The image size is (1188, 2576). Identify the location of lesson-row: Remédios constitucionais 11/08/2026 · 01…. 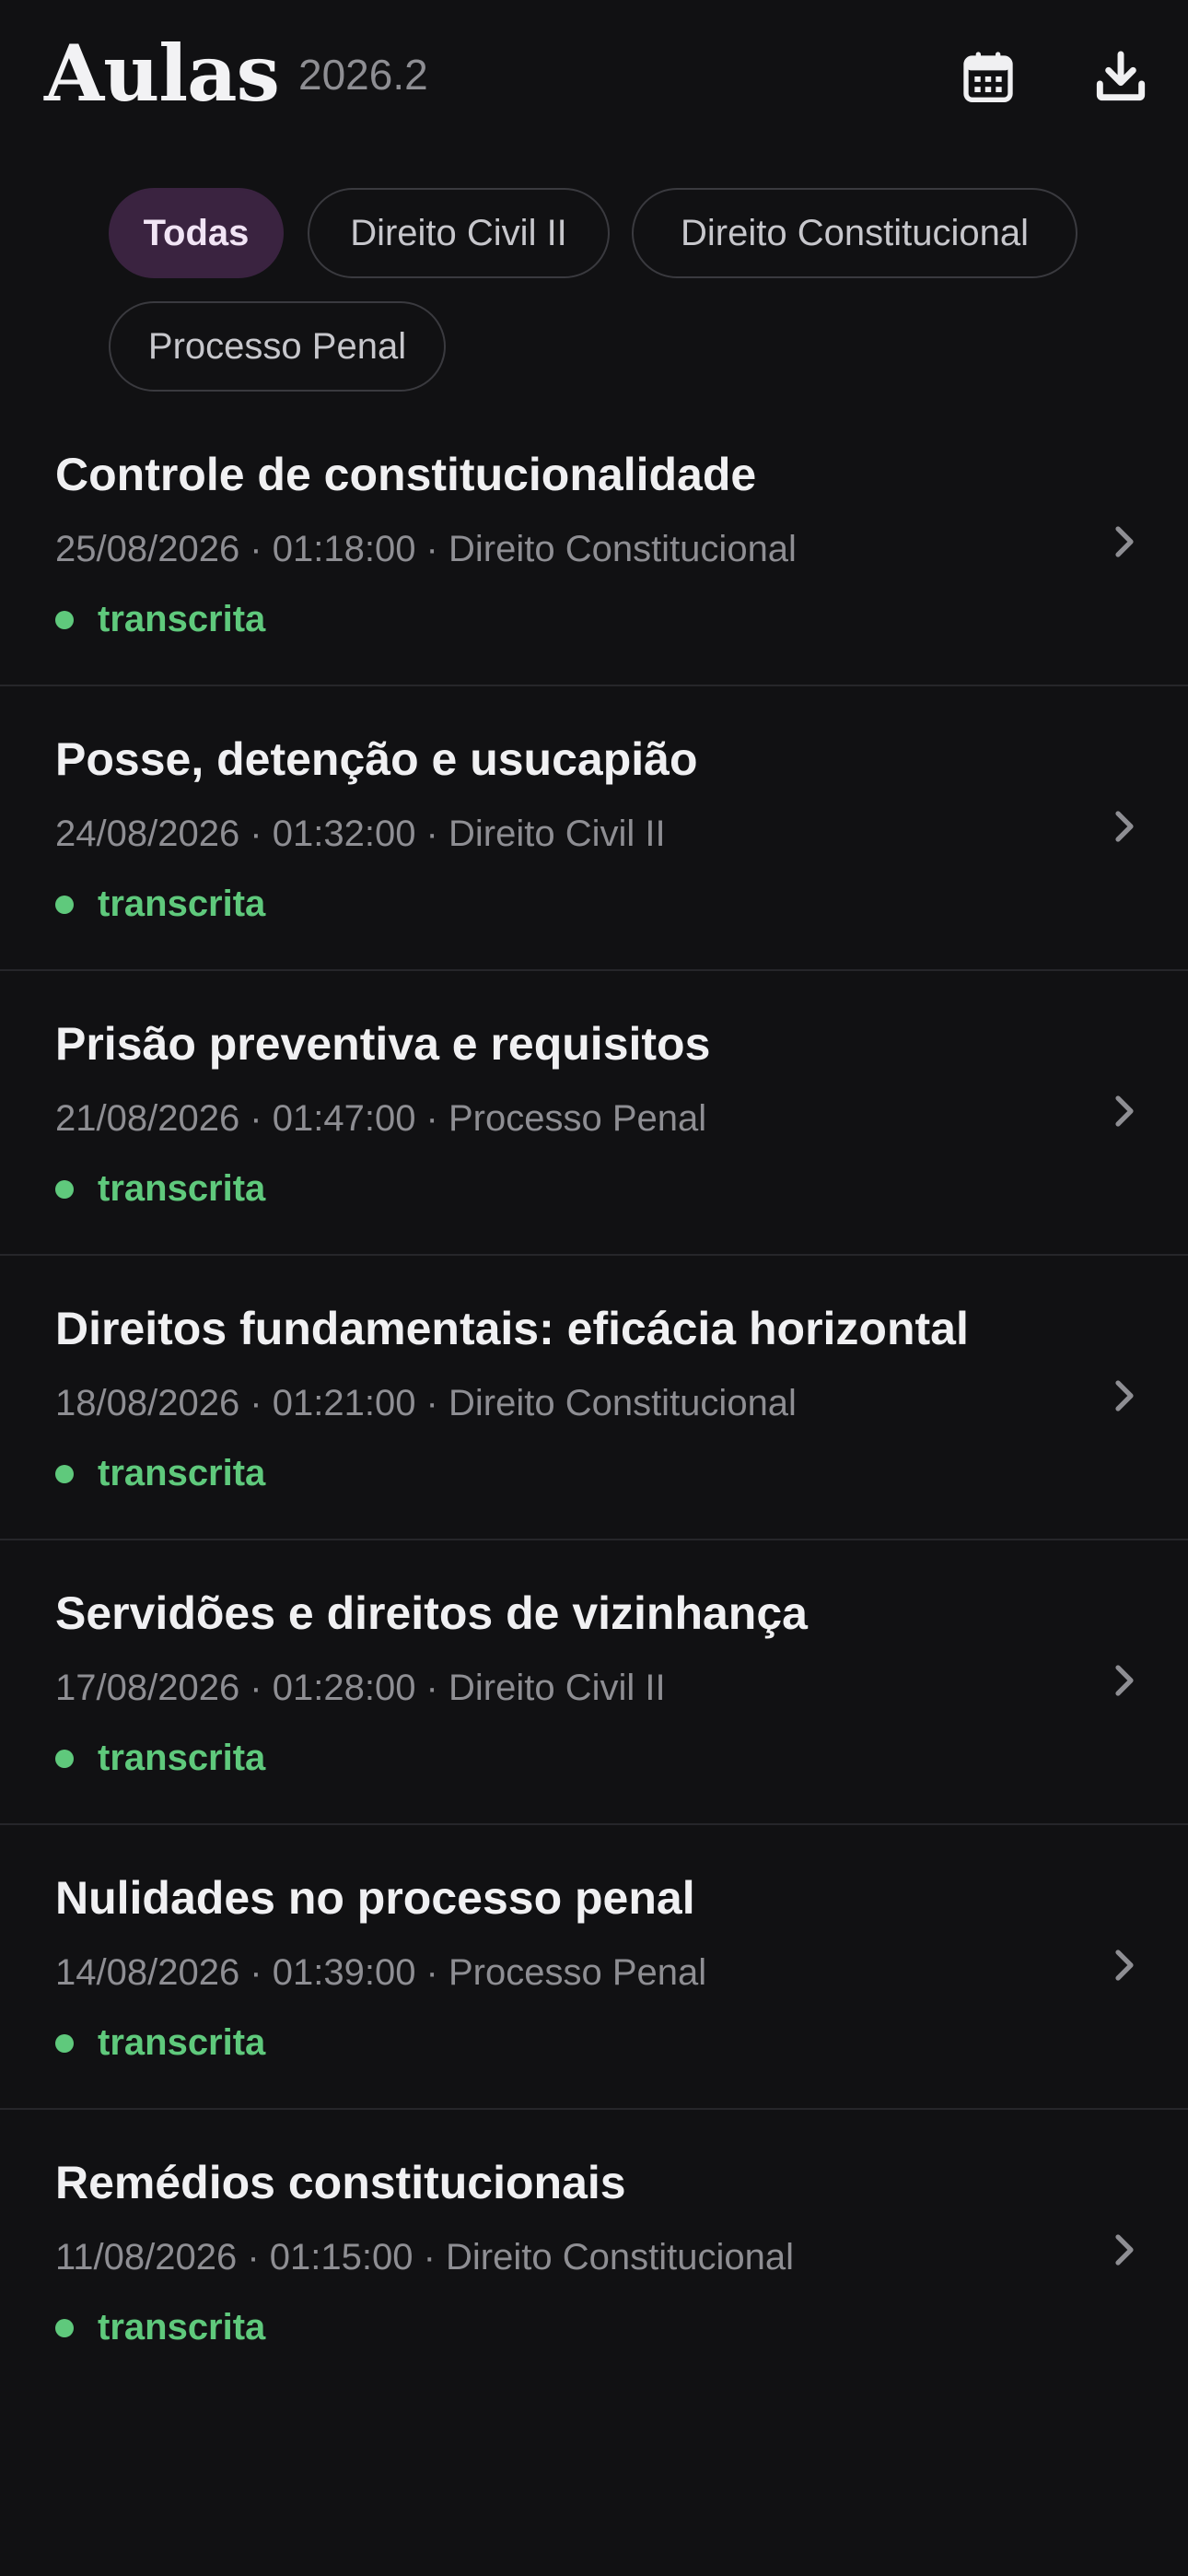
(594, 2252).